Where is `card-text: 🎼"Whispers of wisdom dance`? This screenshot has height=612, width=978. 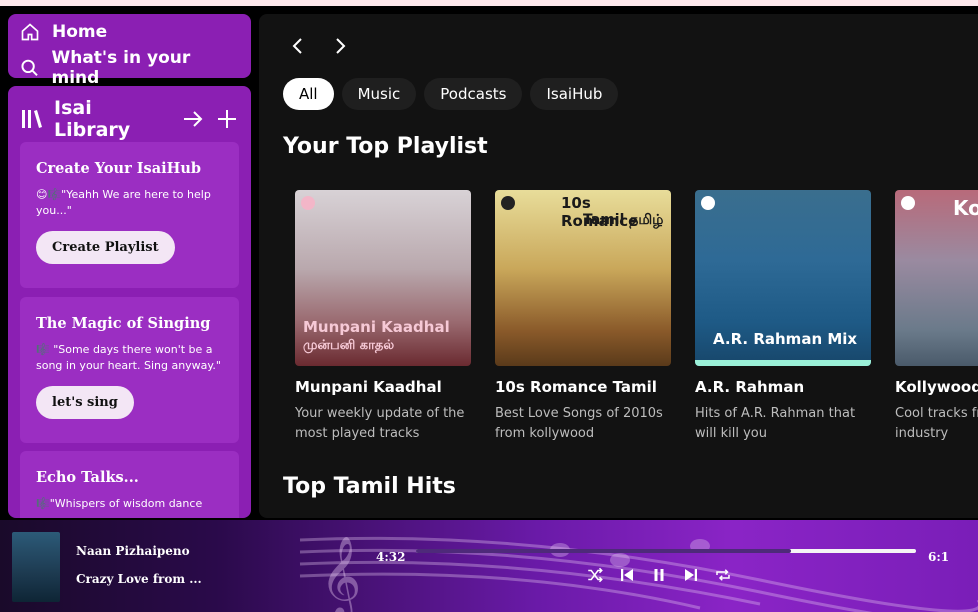
card-text: 🎼"Whispers of wisdom dance is located at coordinates (119, 503).